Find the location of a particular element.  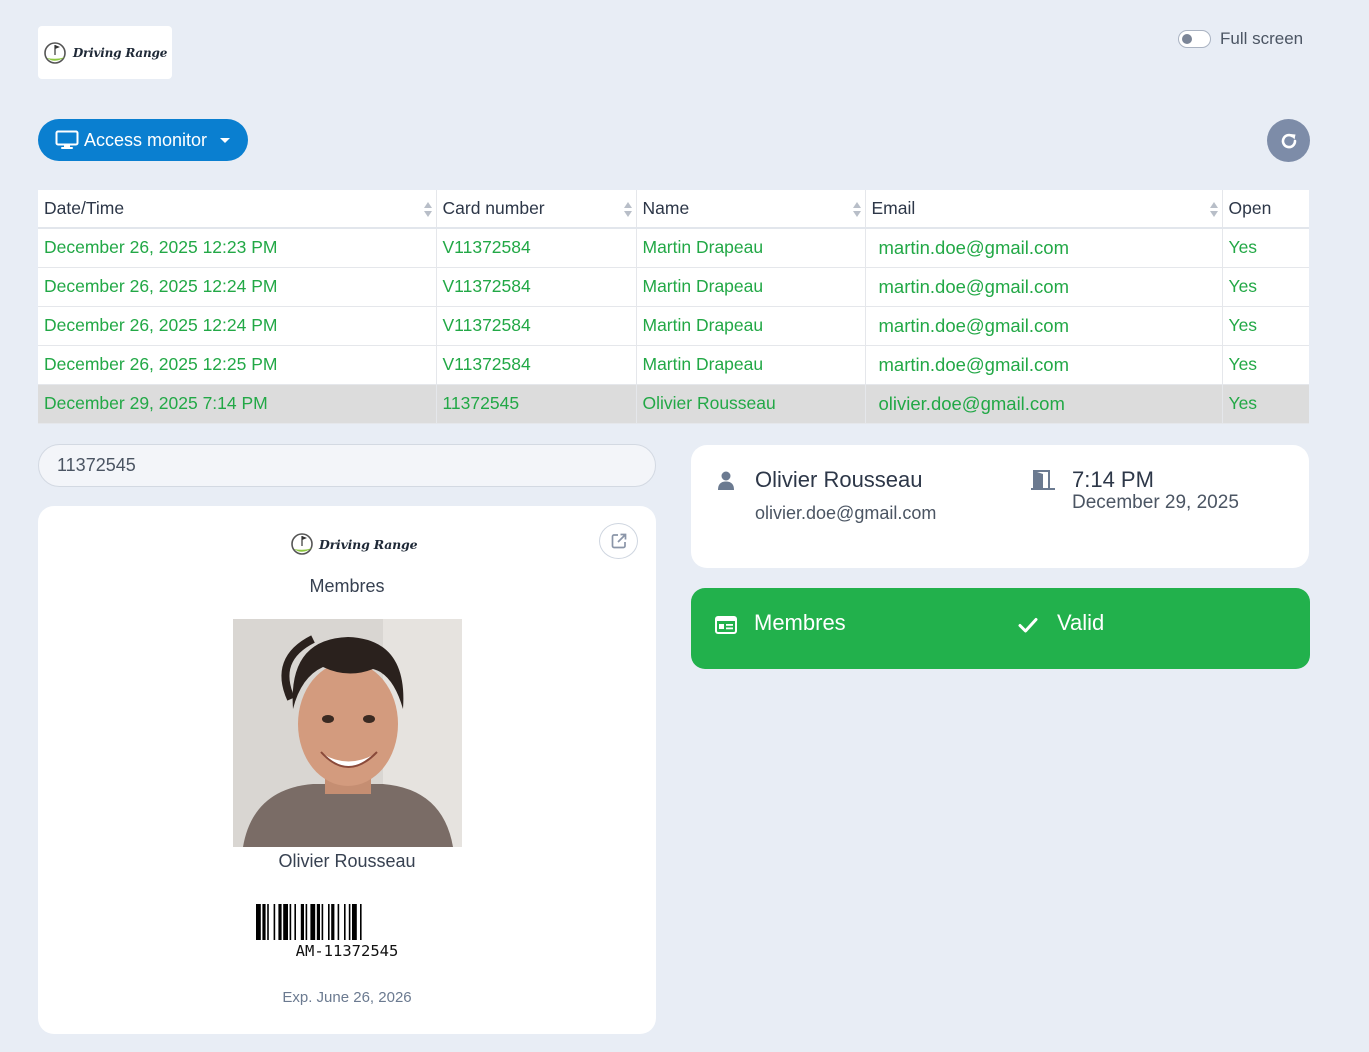

column-header-card-number: Card number is located at coordinates (536, 209).